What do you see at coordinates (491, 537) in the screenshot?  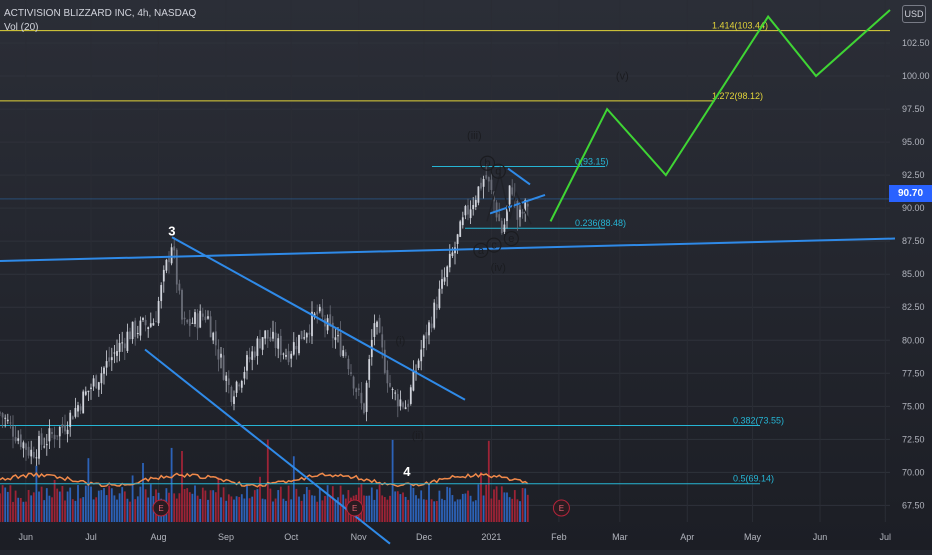 I see `x-axis-tick-label: 2021` at bounding box center [491, 537].